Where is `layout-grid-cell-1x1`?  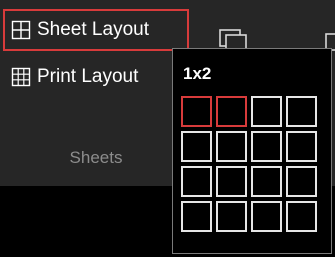 layout-grid-cell-1x1 is located at coordinates (196, 111).